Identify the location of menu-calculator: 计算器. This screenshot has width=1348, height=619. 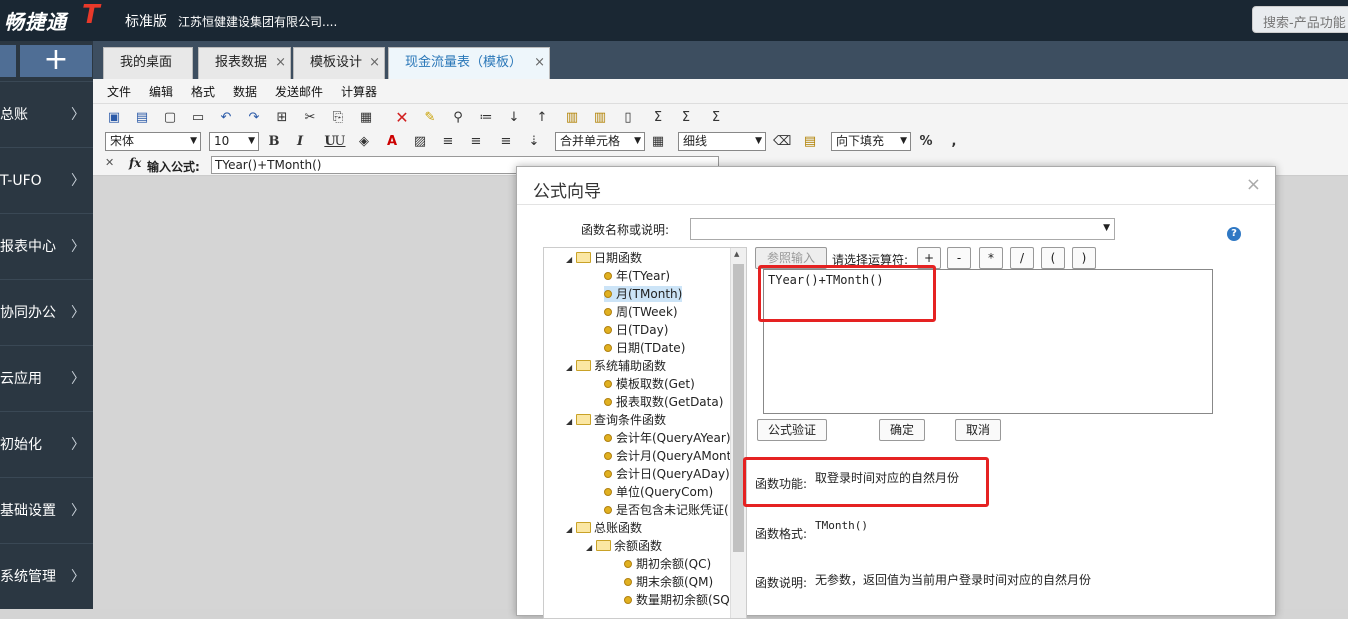
(359, 91).